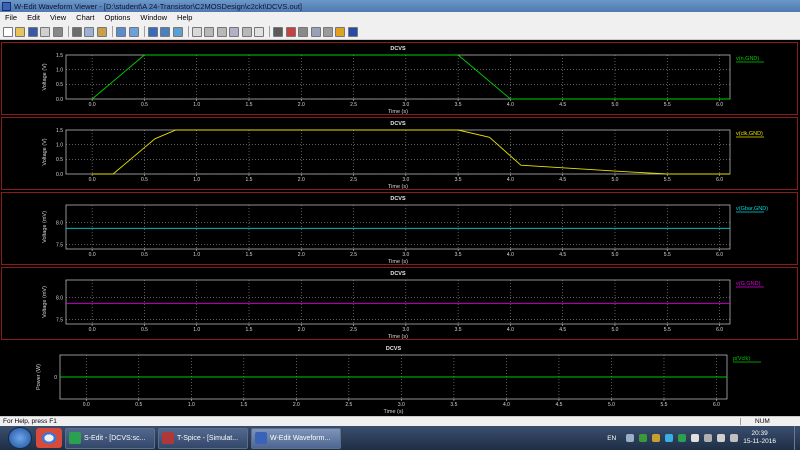 This screenshot has height=450, width=800. Describe the element at coordinates (57, 31) in the screenshot. I see `print-icon` at that location.